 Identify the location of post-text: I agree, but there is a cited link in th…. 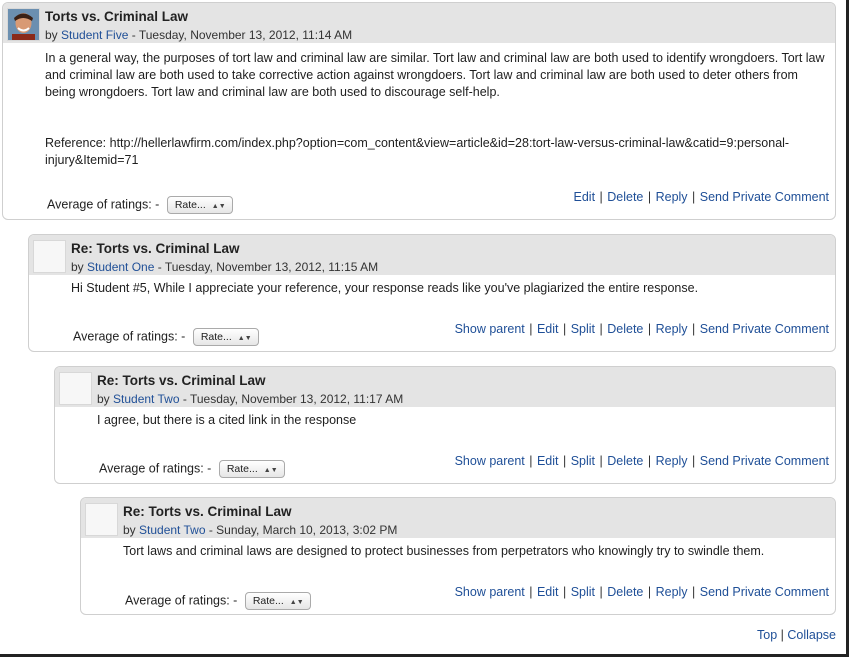
(227, 420).